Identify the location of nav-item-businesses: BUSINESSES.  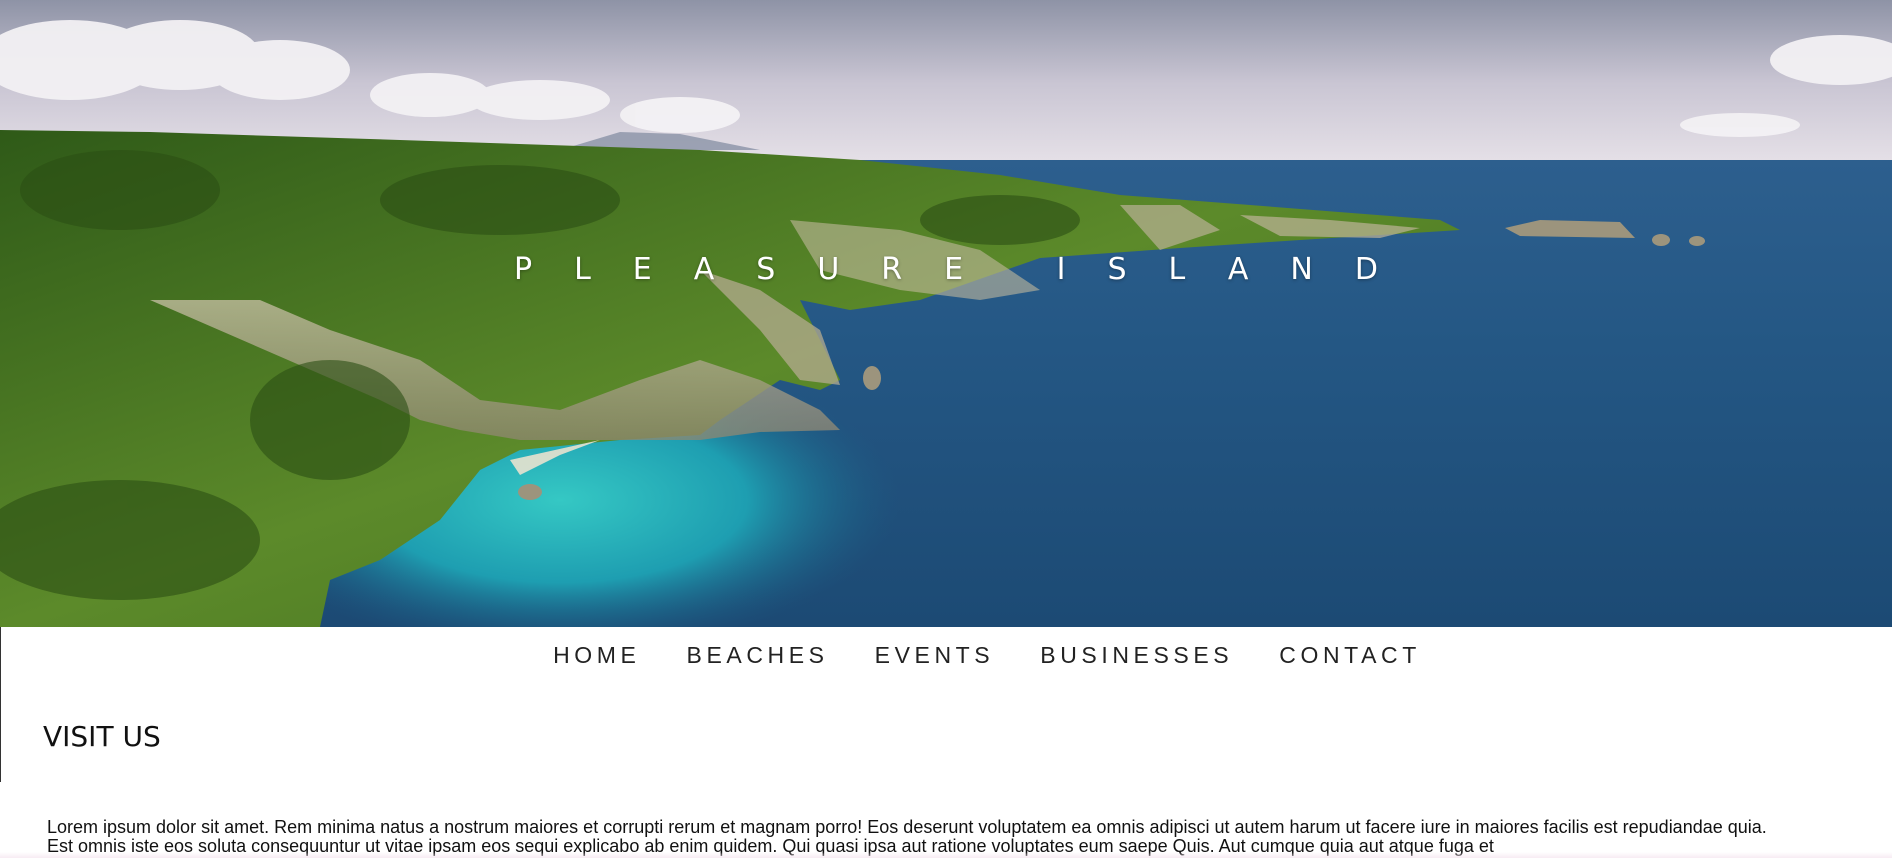
(1136, 655).